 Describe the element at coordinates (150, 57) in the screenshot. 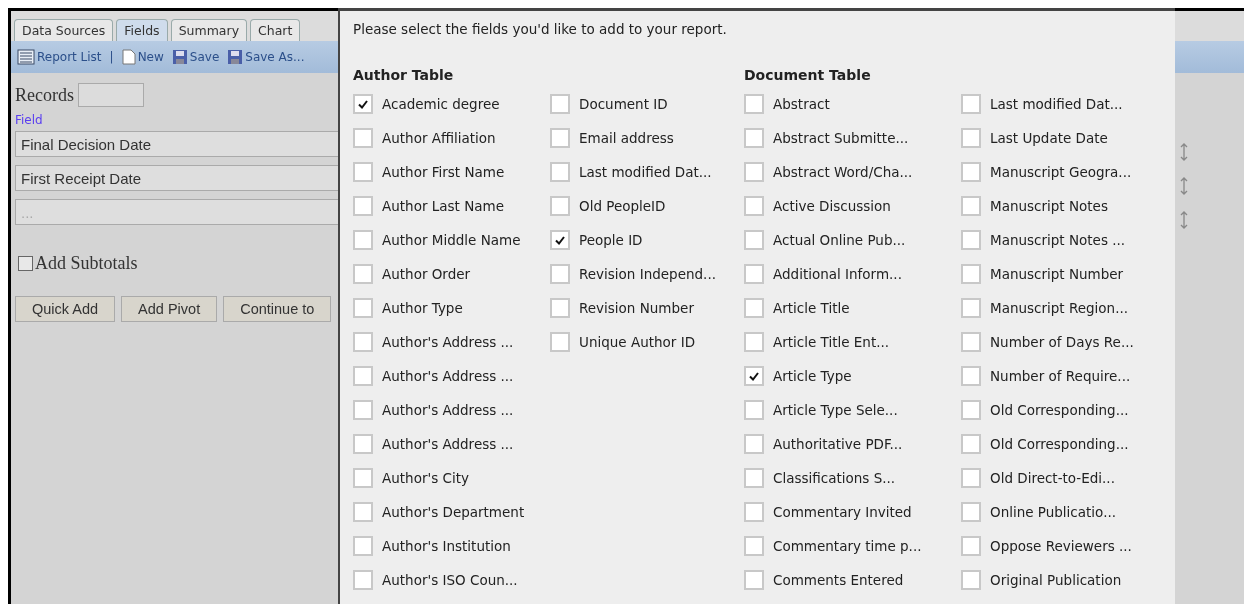

I see `toolbar-button: New` at that location.